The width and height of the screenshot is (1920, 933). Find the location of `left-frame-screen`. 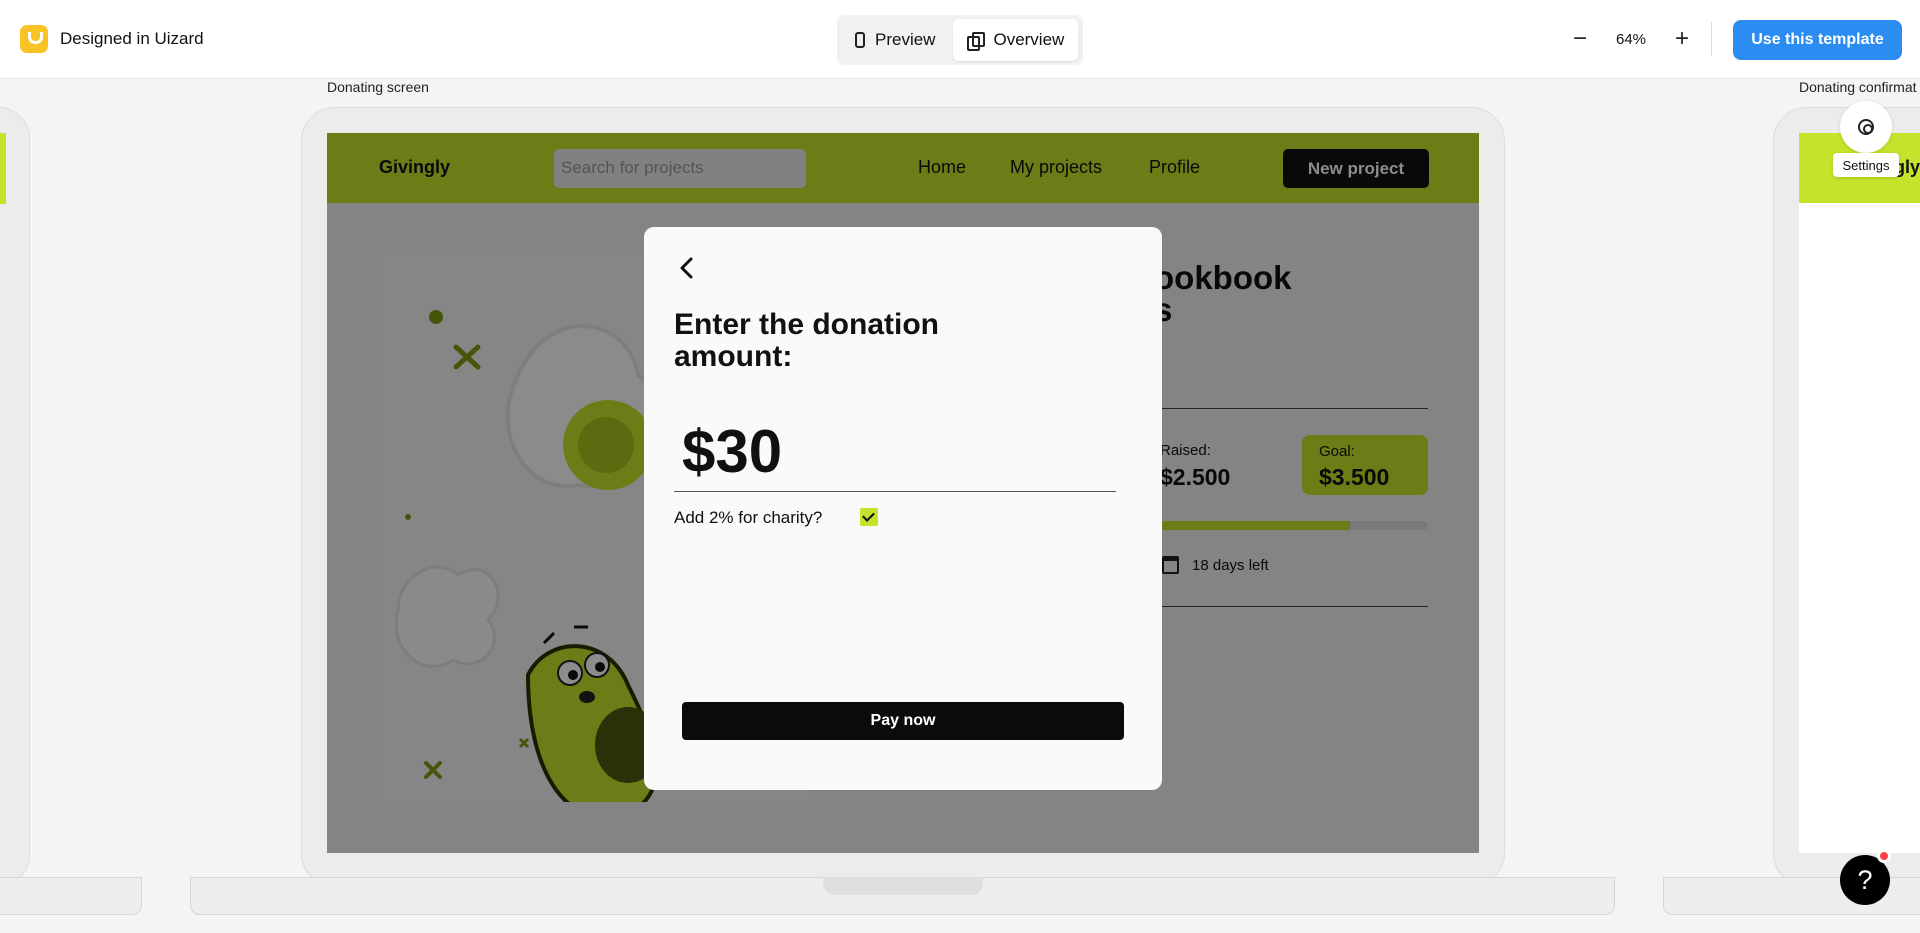

left-frame-screen is located at coordinates (3, 168).